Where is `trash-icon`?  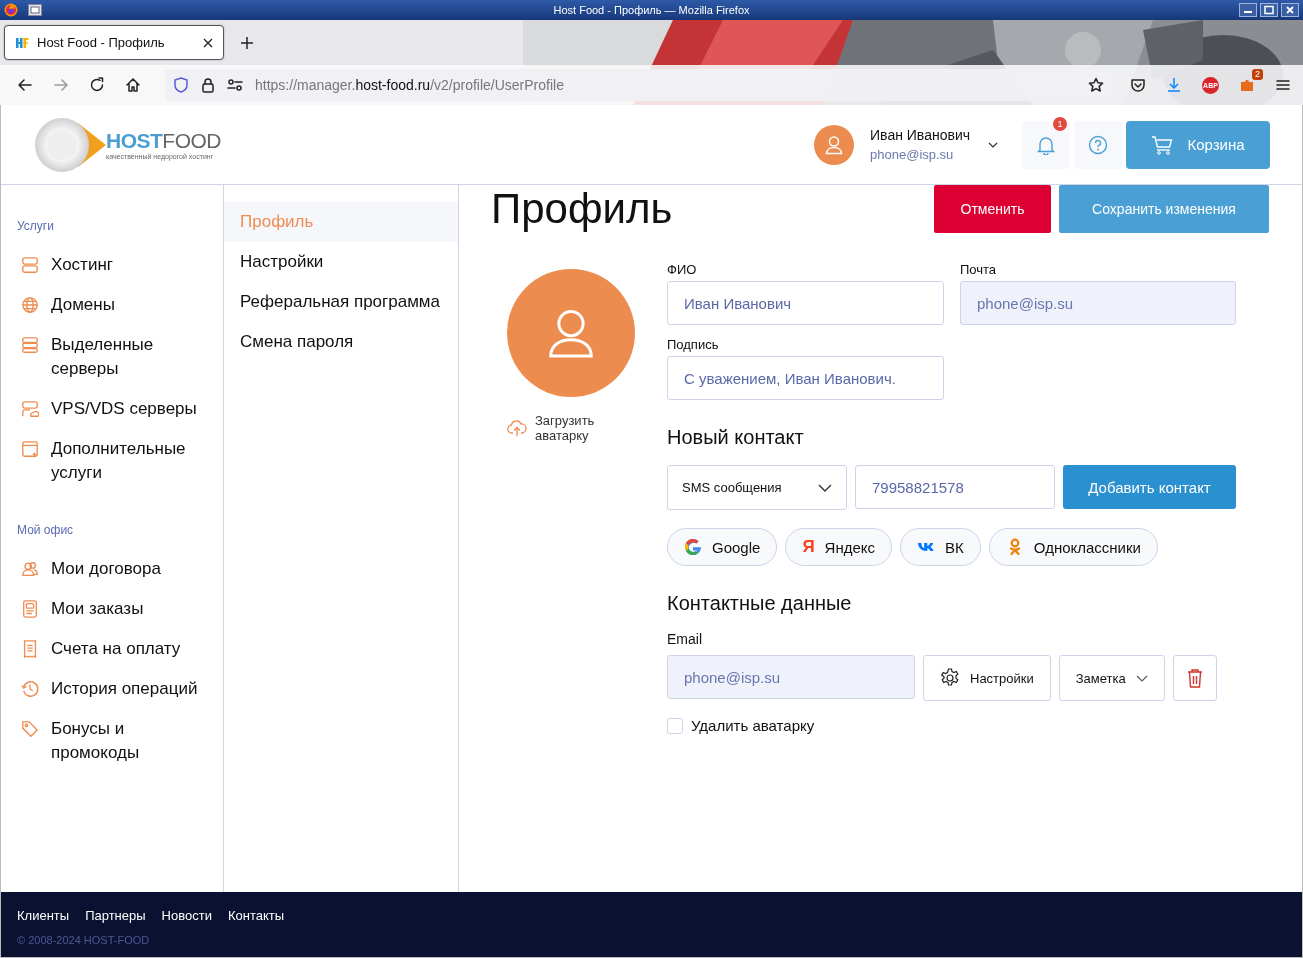
trash-icon is located at coordinates (1194, 678).